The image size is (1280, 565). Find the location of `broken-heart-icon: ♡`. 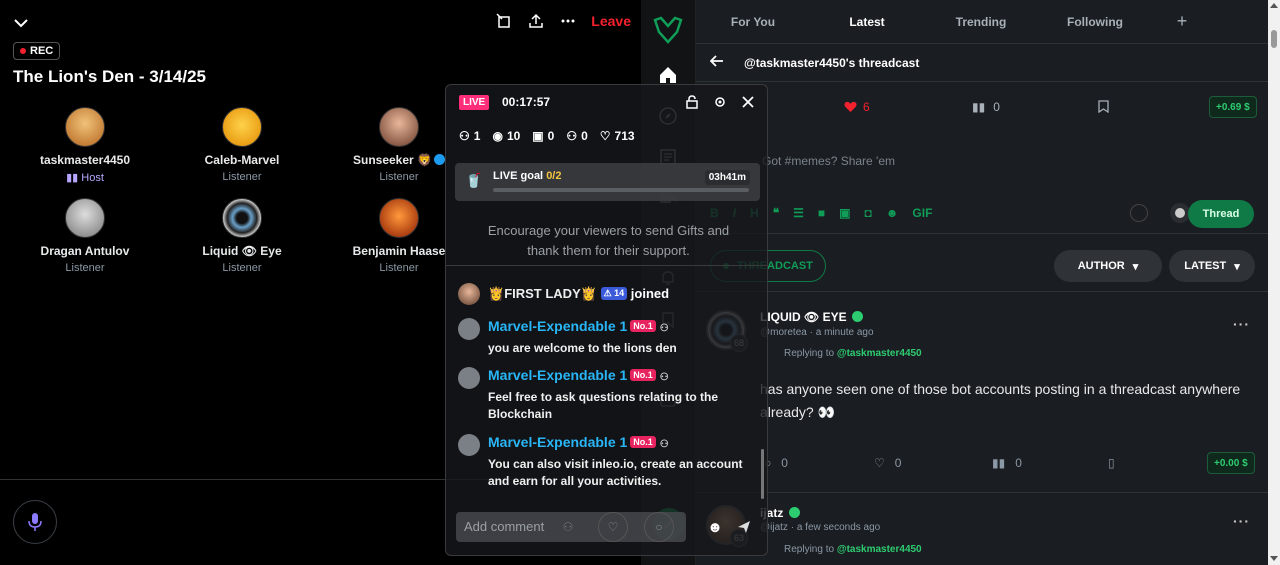

broken-heart-icon: ♡ is located at coordinates (613, 527).